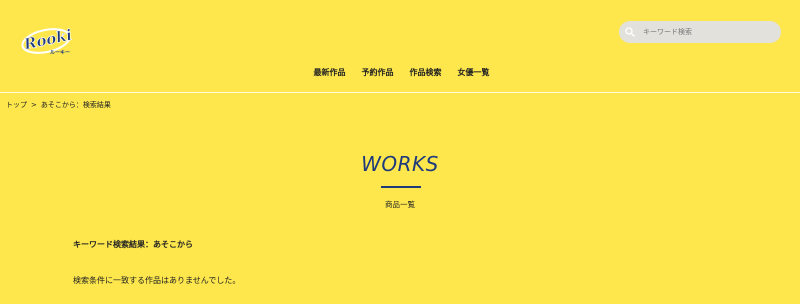 This screenshot has height=304, width=800. Describe the element at coordinates (426, 72) in the screenshot. I see `nav-item-search: 作品検索` at that location.